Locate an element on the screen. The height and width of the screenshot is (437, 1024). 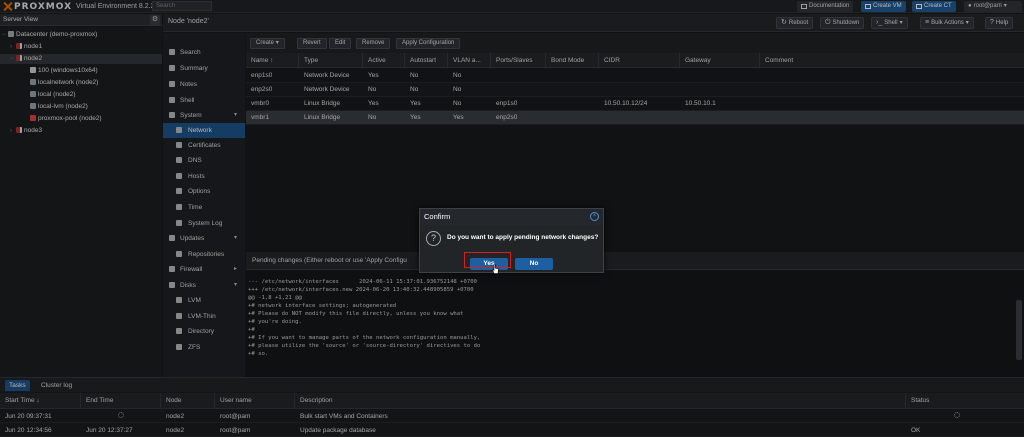
hand-cursor-icon is located at coordinates (495, 269).